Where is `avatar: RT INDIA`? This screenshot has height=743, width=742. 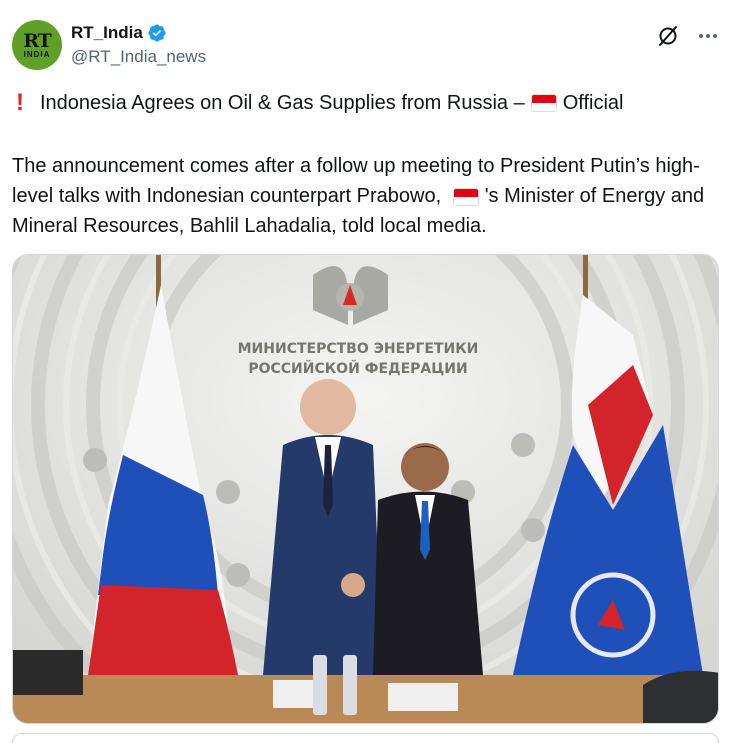 avatar: RT INDIA is located at coordinates (37, 45).